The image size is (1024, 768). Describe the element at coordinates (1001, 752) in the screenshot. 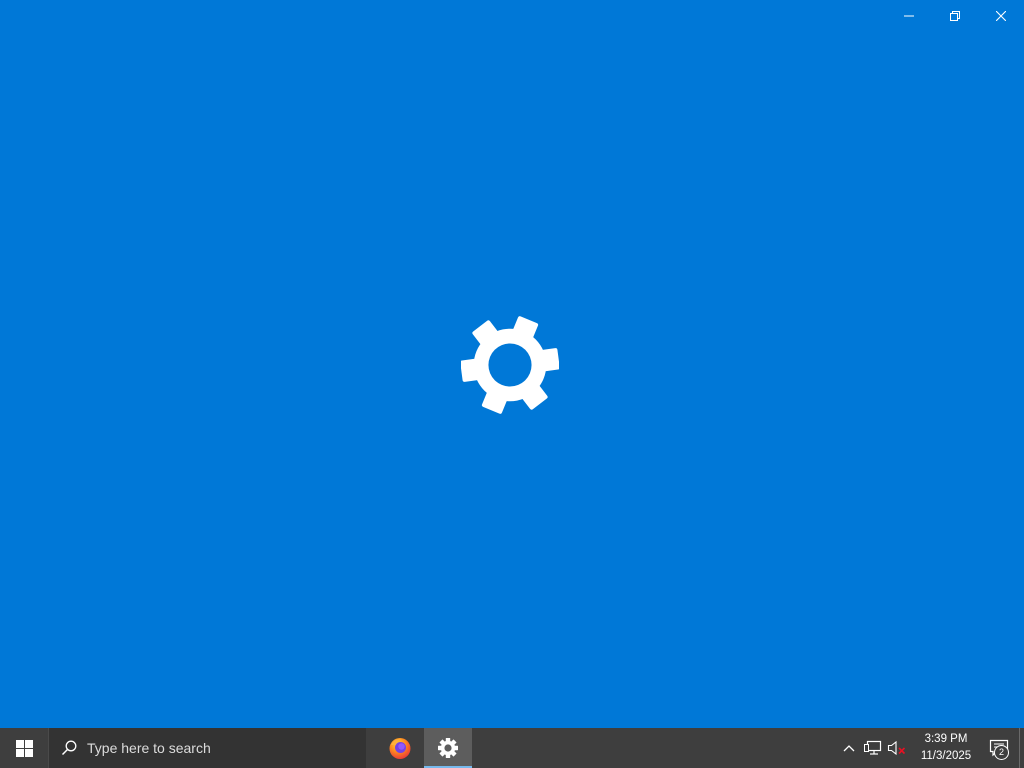

I see `notification-count-badge: 2` at that location.